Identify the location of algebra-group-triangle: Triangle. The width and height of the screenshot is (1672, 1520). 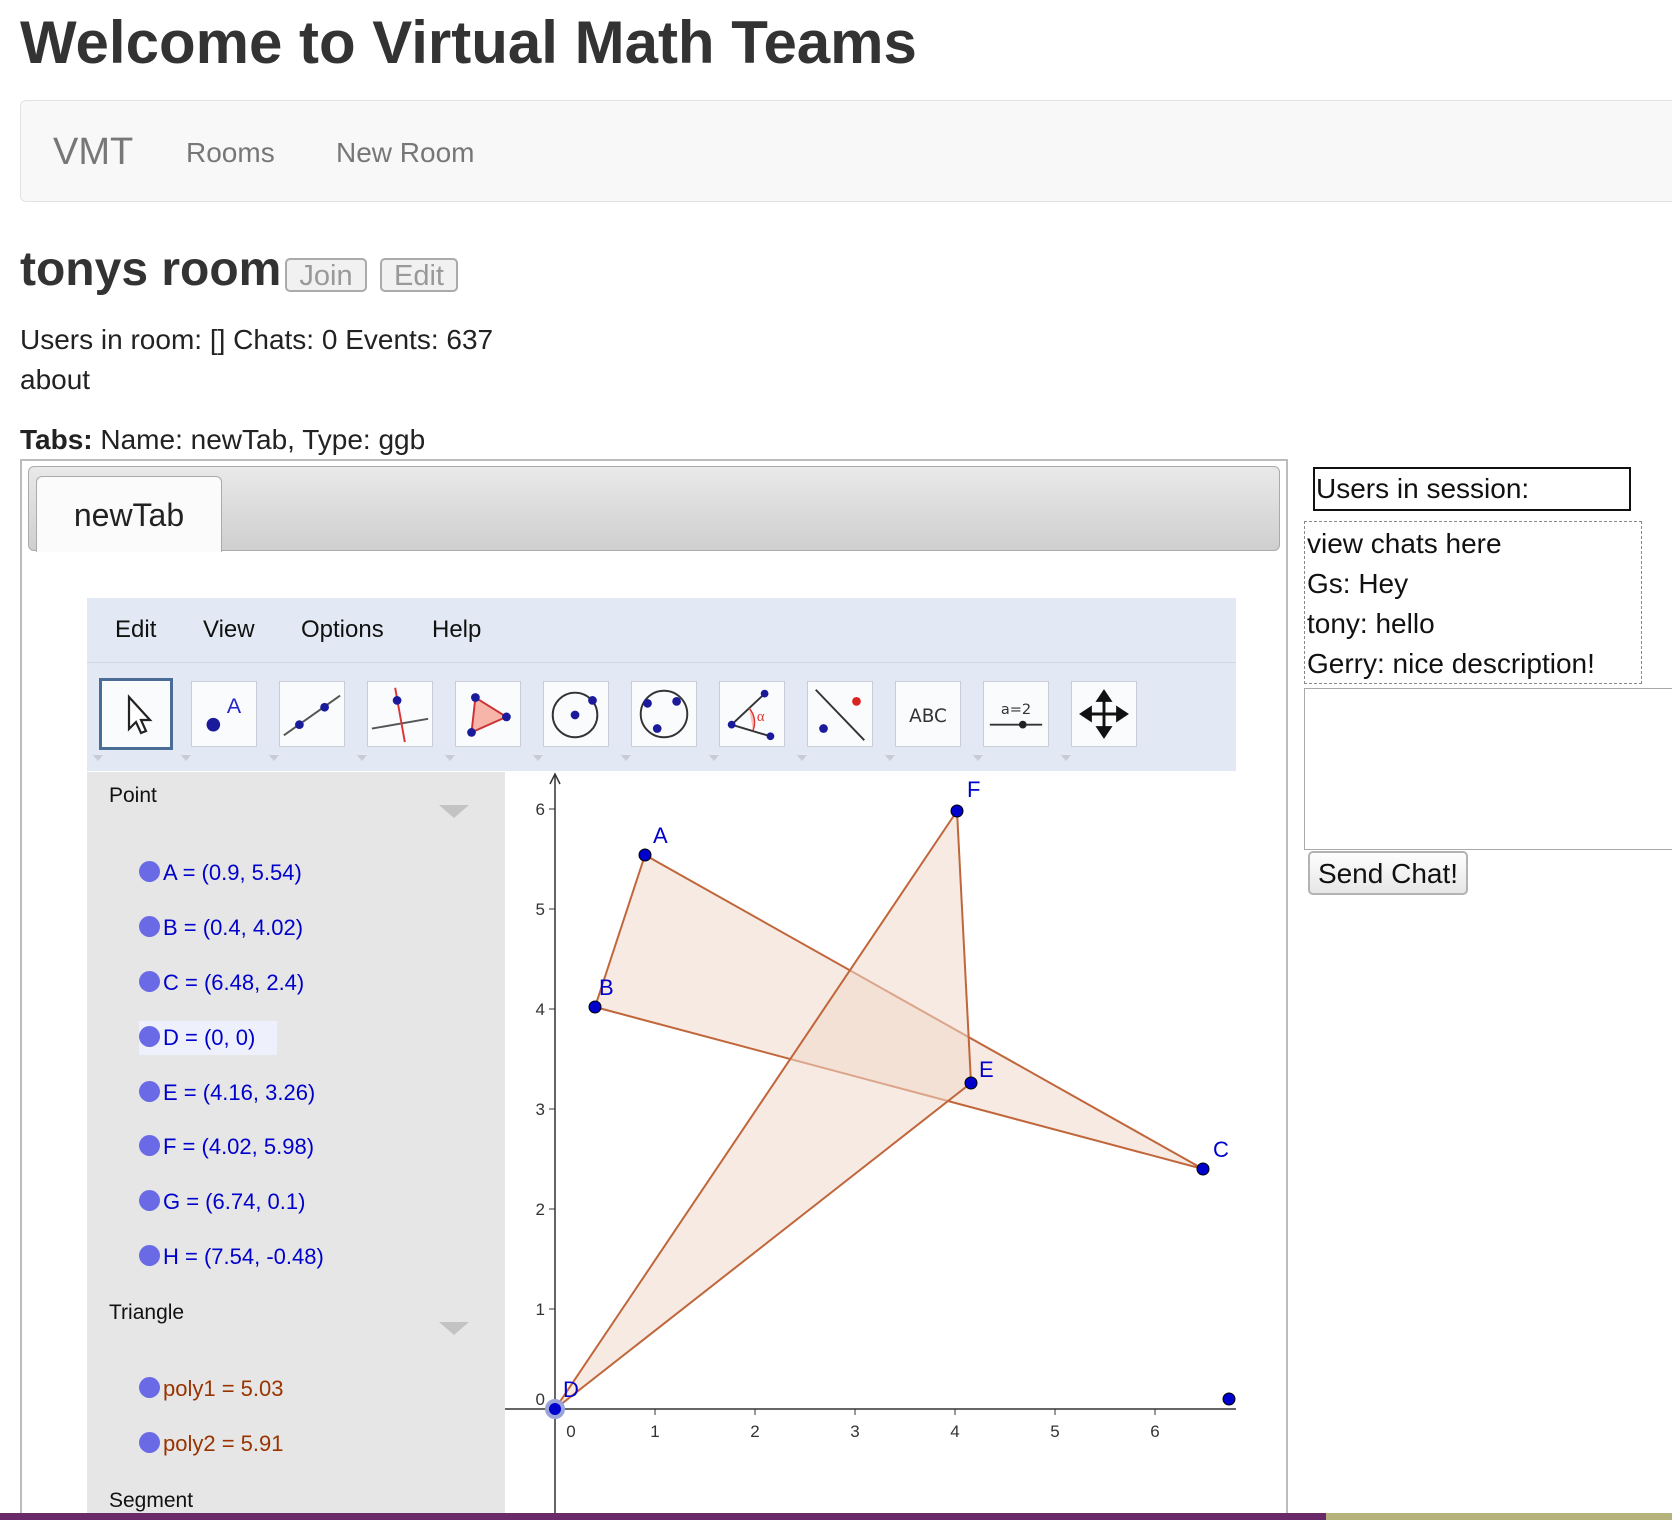
(146, 1313).